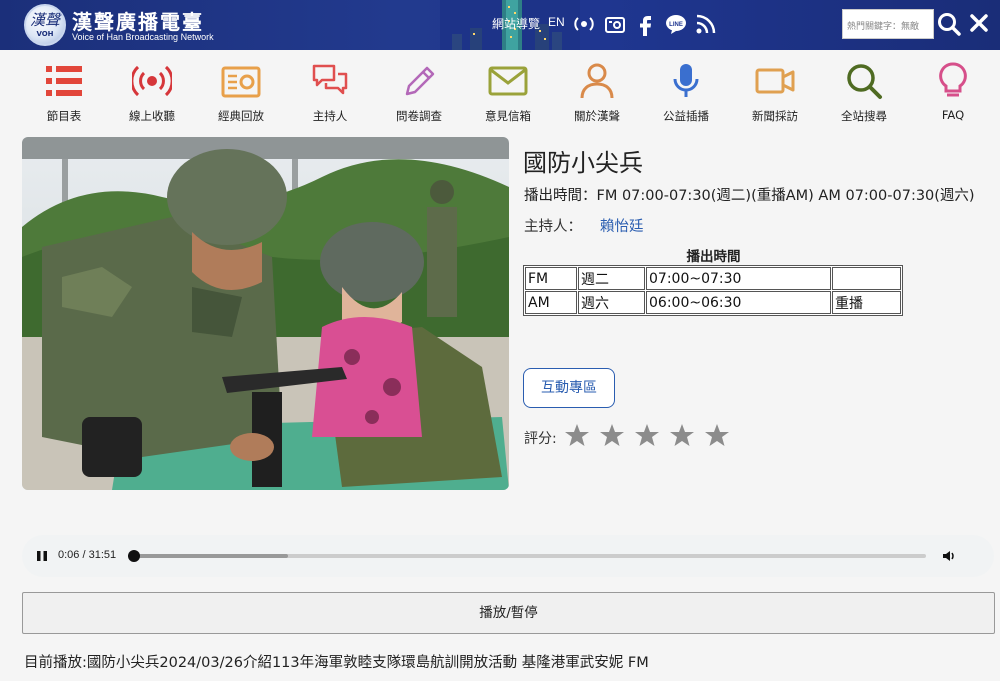  What do you see at coordinates (949, 556) in the screenshot?
I see `volume-icon` at bounding box center [949, 556].